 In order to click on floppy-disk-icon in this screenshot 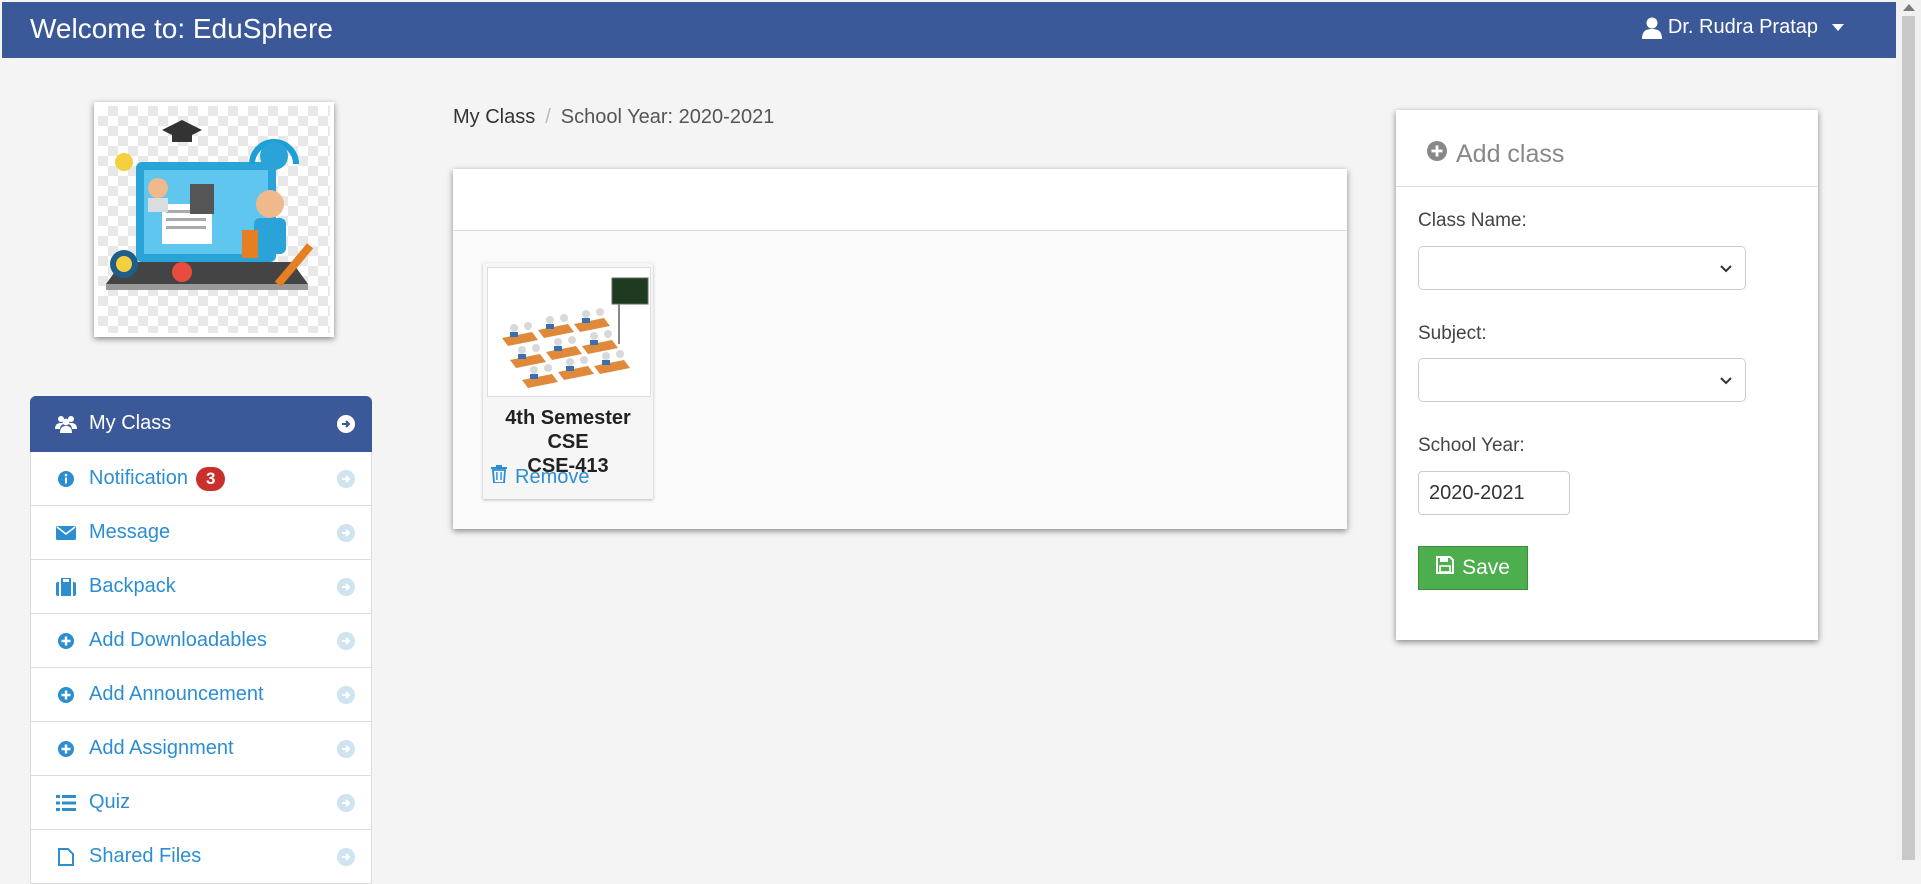, I will do `click(1445, 568)`.